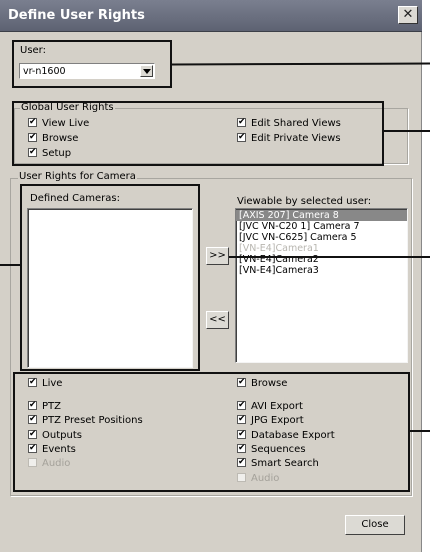 The height and width of the screenshot is (552, 430). Describe the element at coordinates (10, 265) in the screenshot. I see `defined-cameras-callout-line` at that location.